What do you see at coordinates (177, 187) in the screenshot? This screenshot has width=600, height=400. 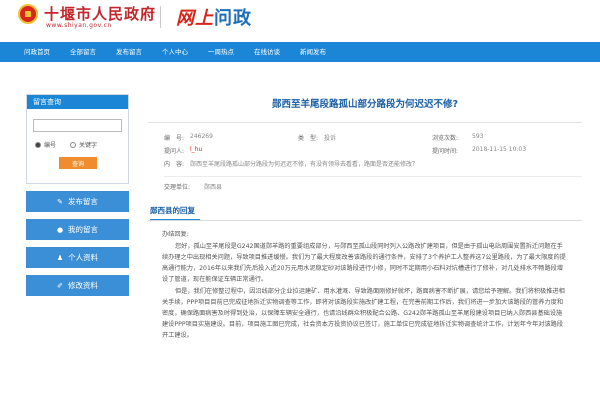 I see `dept-label: 交理单位:` at bounding box center [177, 187].